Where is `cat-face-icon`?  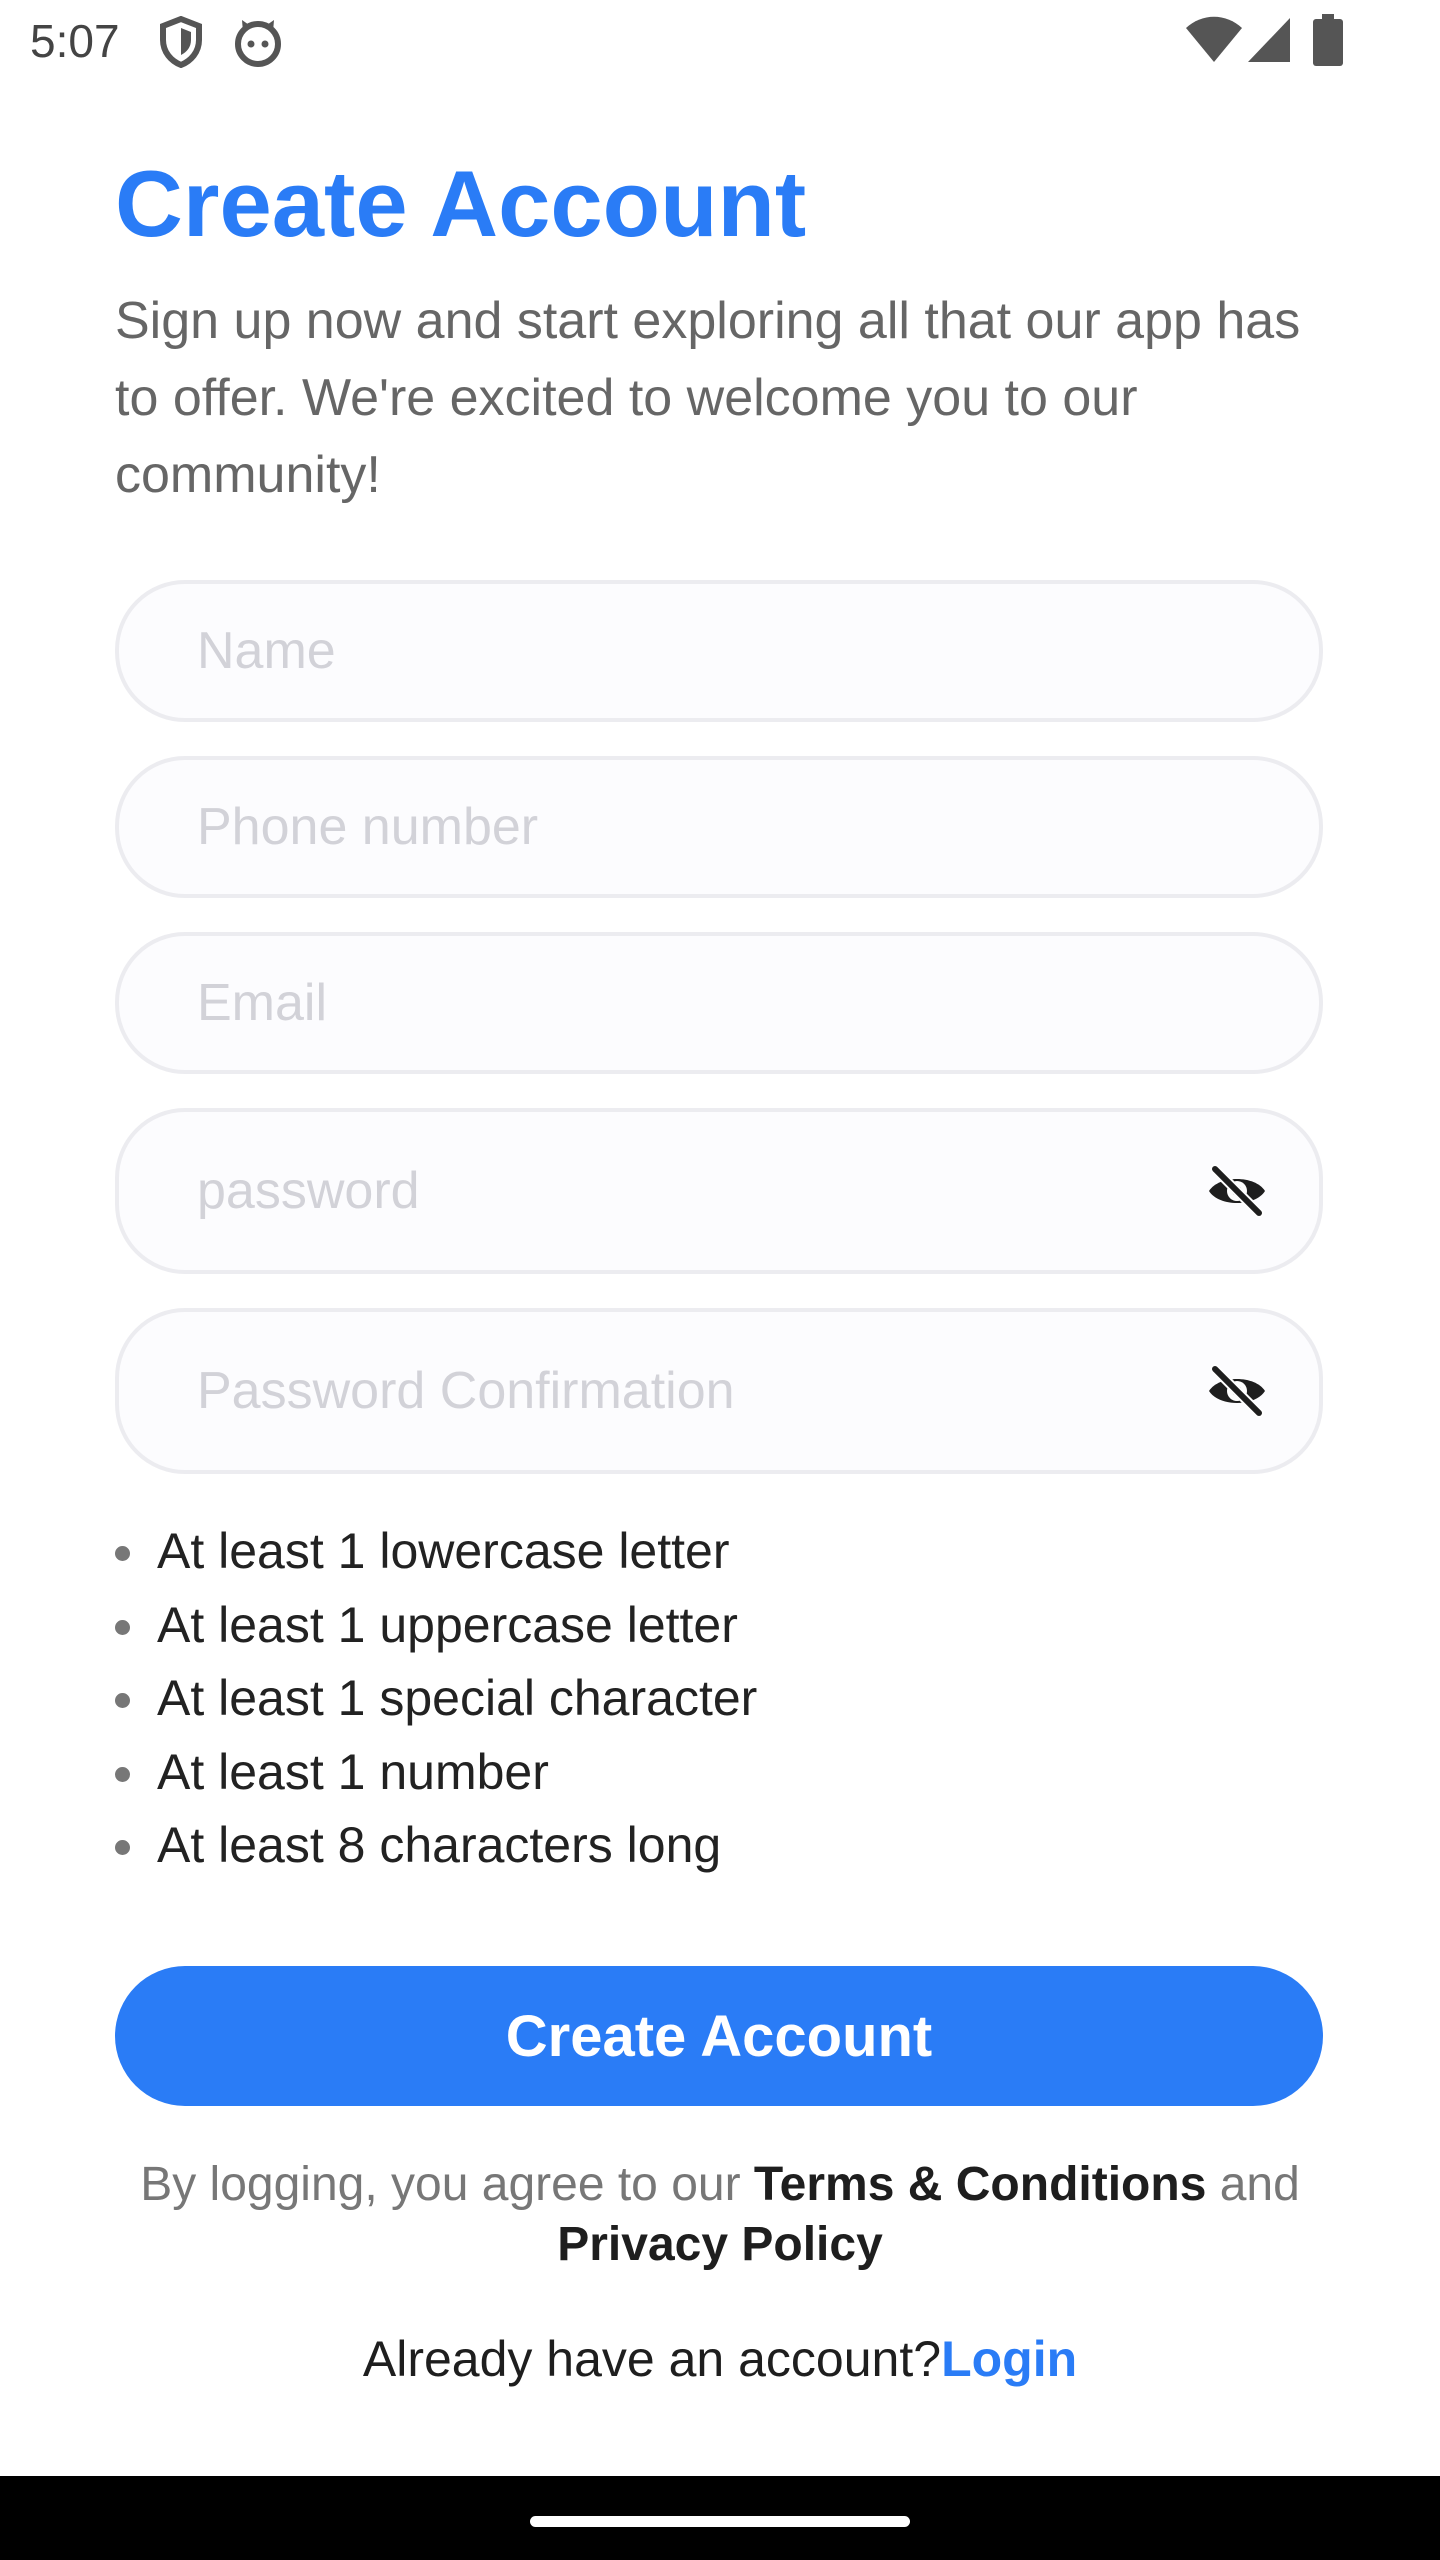
cat-face-icon is located at coordinates (258, 43).